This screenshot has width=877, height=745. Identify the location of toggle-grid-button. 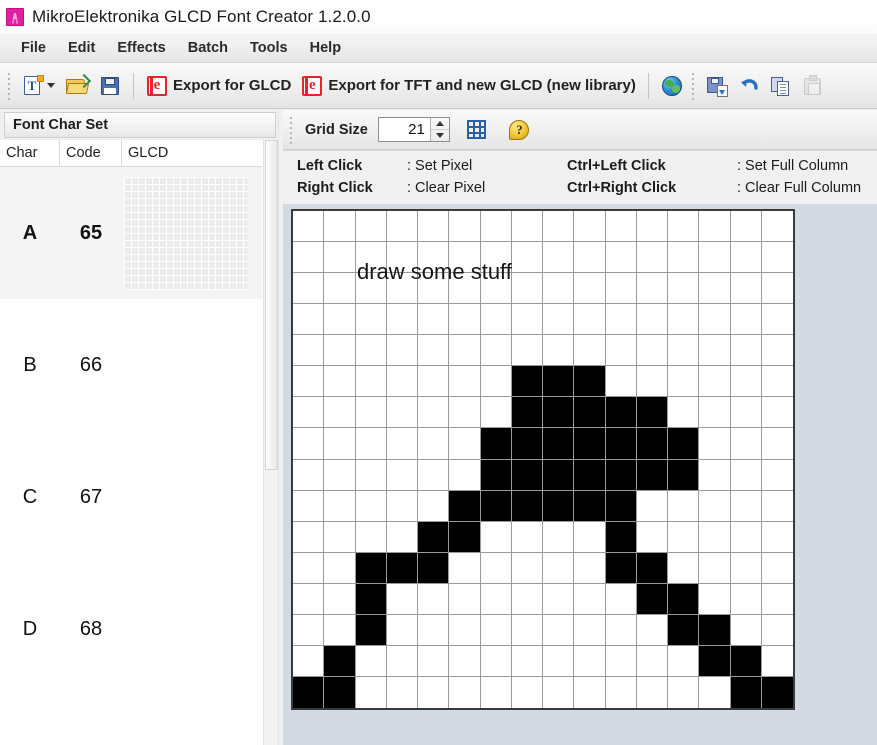
(476, 129).